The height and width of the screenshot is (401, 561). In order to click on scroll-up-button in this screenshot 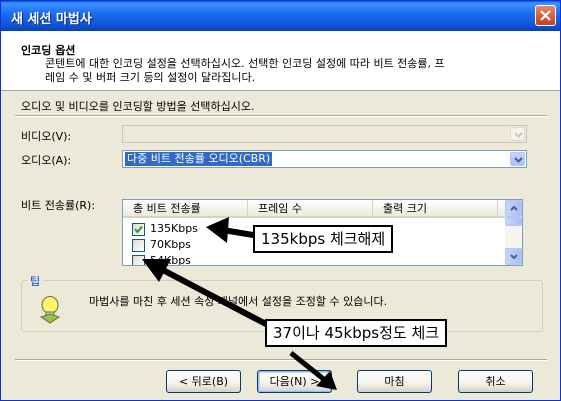, I will do `click(513, 208)`.